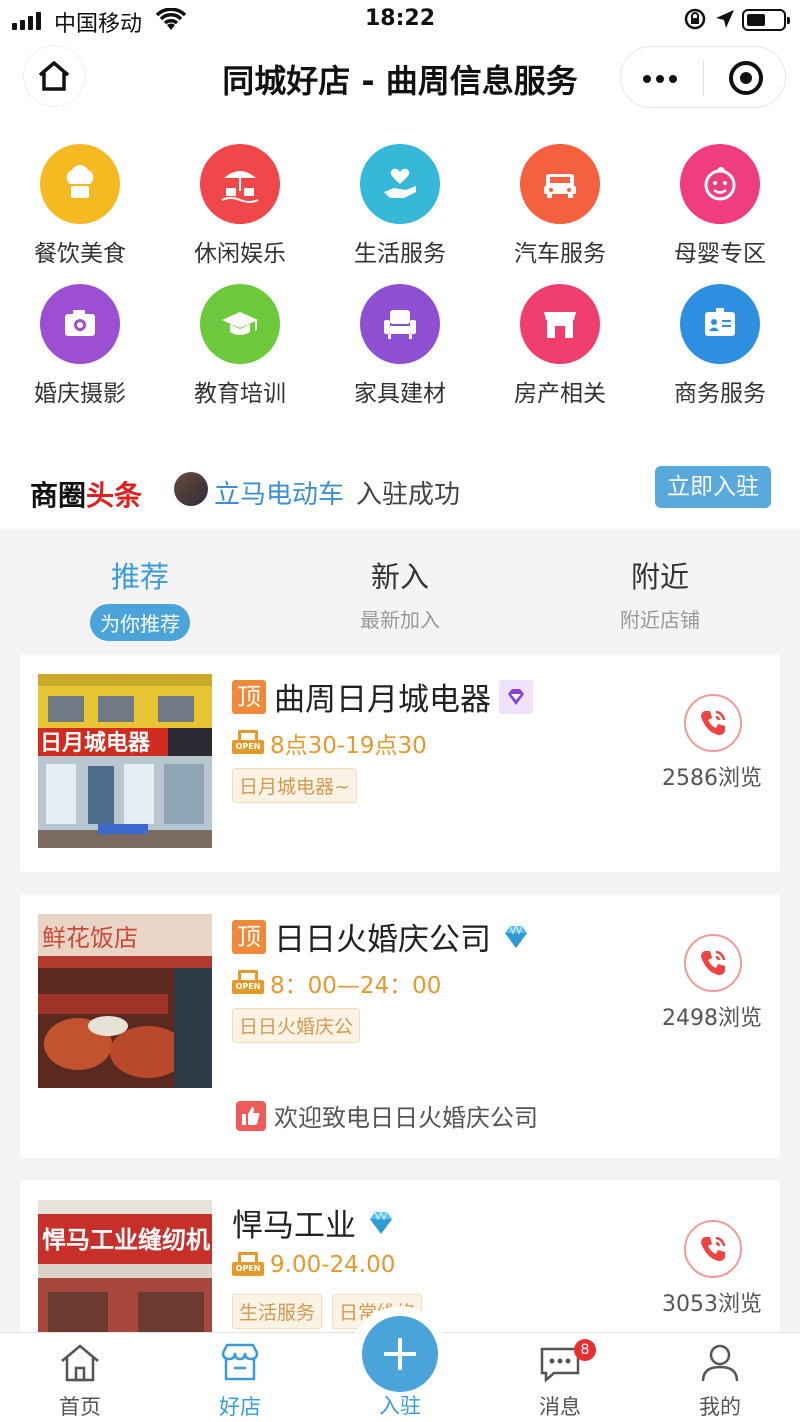 The image size is (800, 1422). Describe the element at coordinates (720, 324) in the screenshot. I see `id-card-icon` at that location.